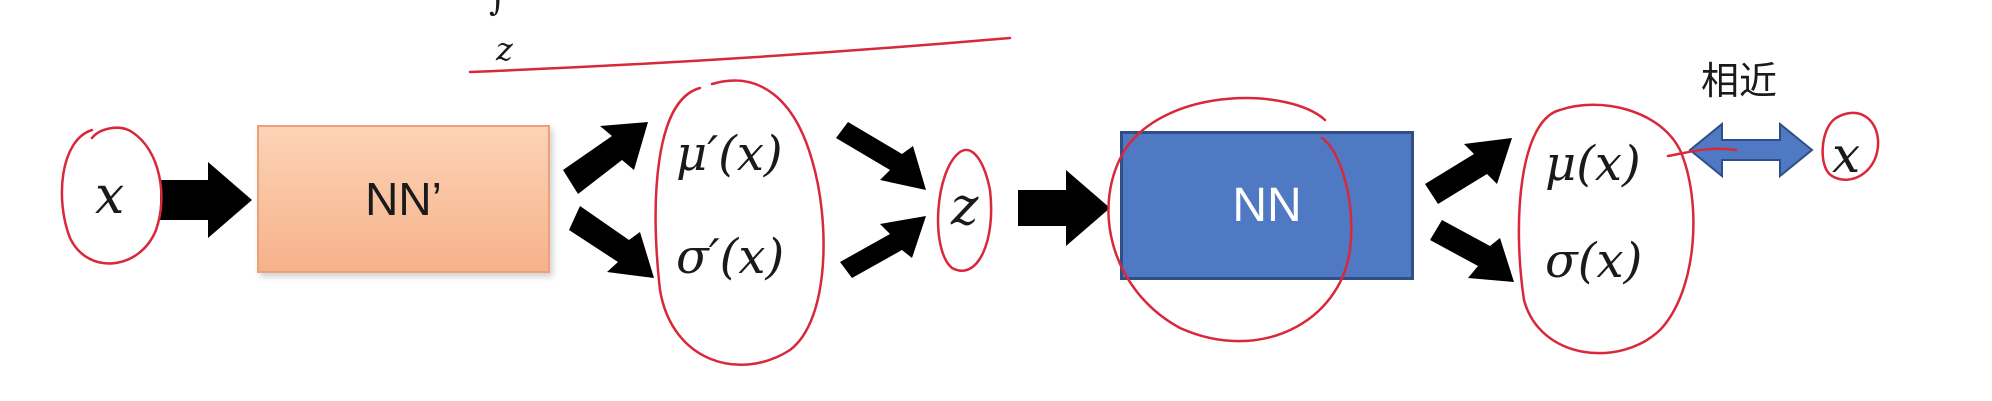 The image size is (1992, 401). I want to click on annotation-circle-decoder, so click(1230, 219).